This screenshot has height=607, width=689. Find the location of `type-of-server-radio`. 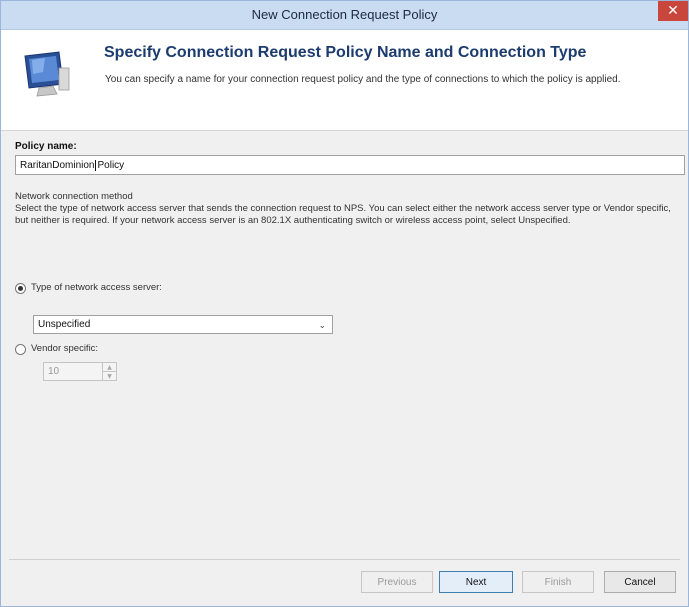

type-of-server-radio is located at coordinates (20, 288).